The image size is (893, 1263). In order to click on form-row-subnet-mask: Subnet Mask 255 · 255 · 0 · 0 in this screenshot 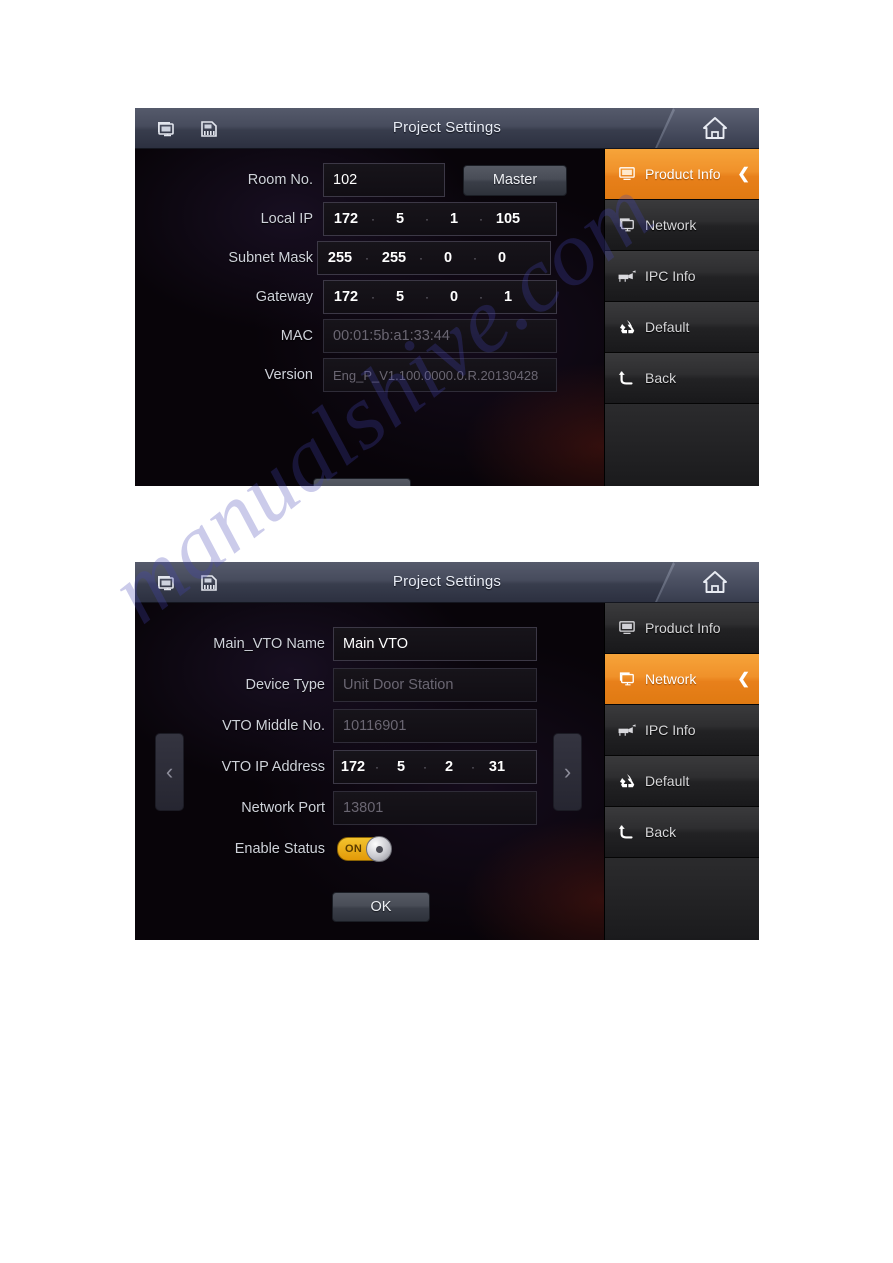, I will do `click(378, 258)`.